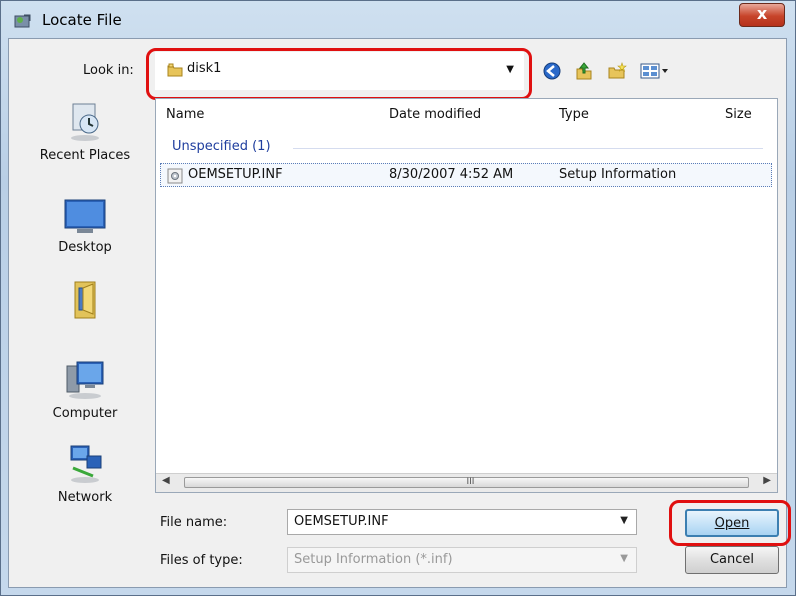 The width and height of the screenshot is (796, 596). I want to click on open-highlight, so click(730, 523).